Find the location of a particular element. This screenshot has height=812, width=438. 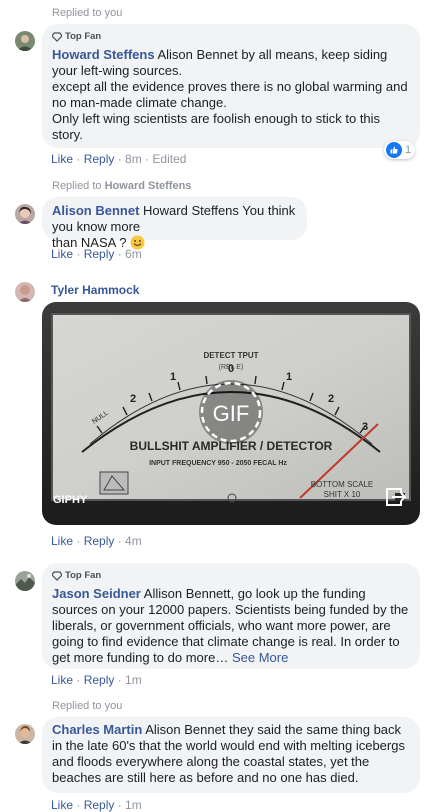

like-reaction-icon is located at coordinates (394, 150).